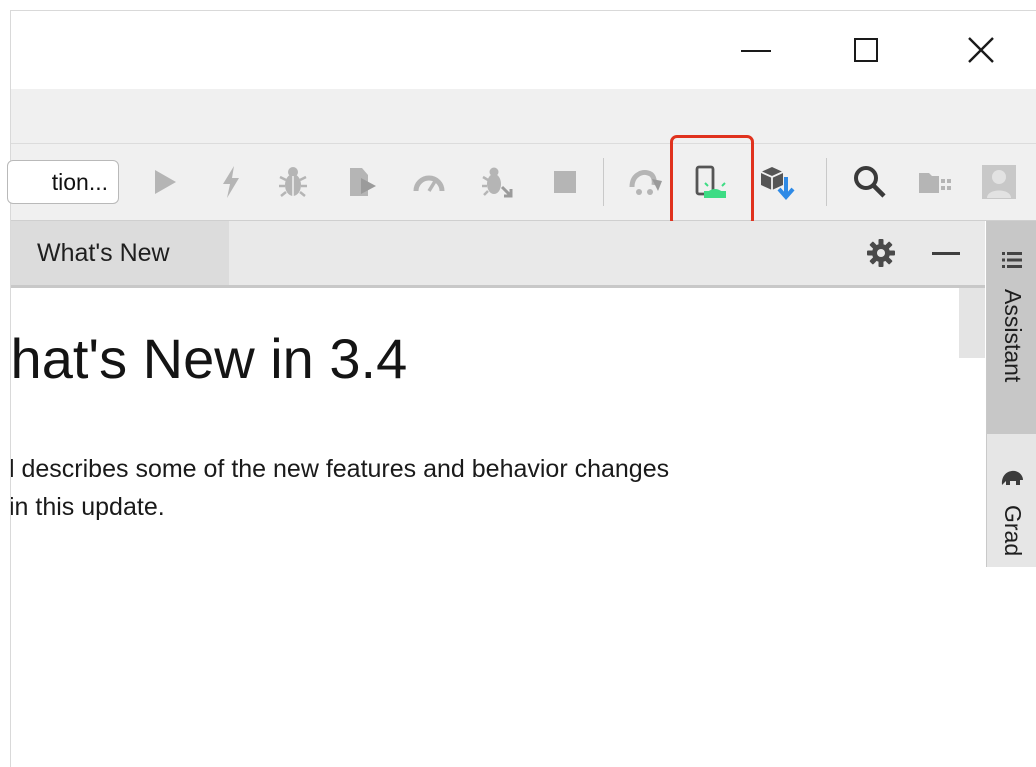 Image resolution: width=1036 pixels, height=767 pixels. I want to click on sdk-manager-button, so click(777, 182).